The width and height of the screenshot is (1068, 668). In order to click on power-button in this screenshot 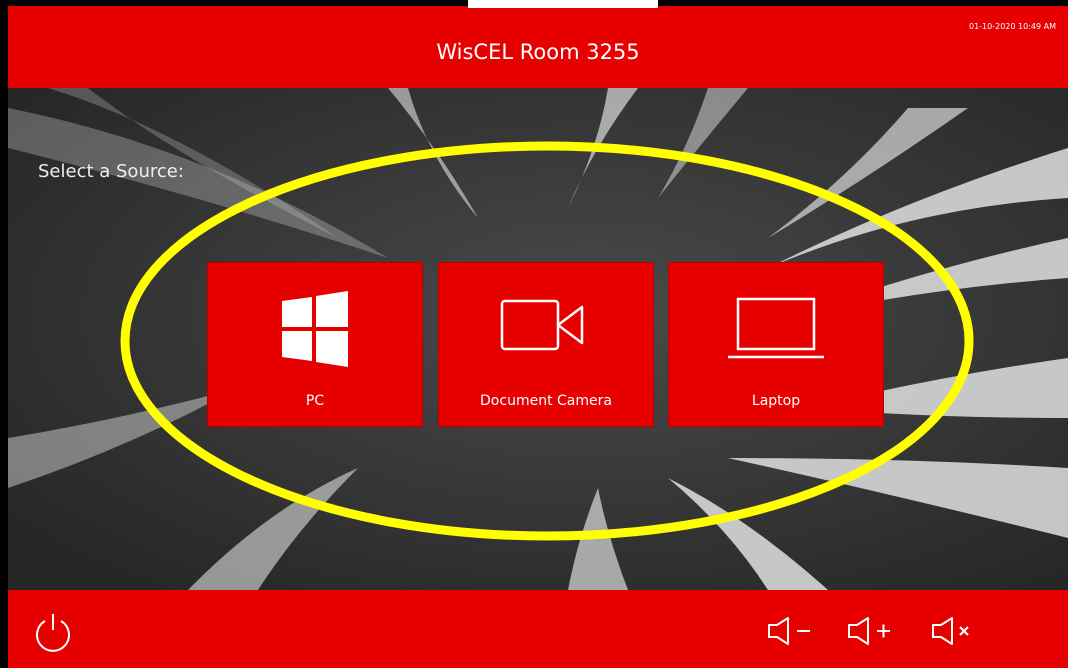, I will do `click(53, 635)`.